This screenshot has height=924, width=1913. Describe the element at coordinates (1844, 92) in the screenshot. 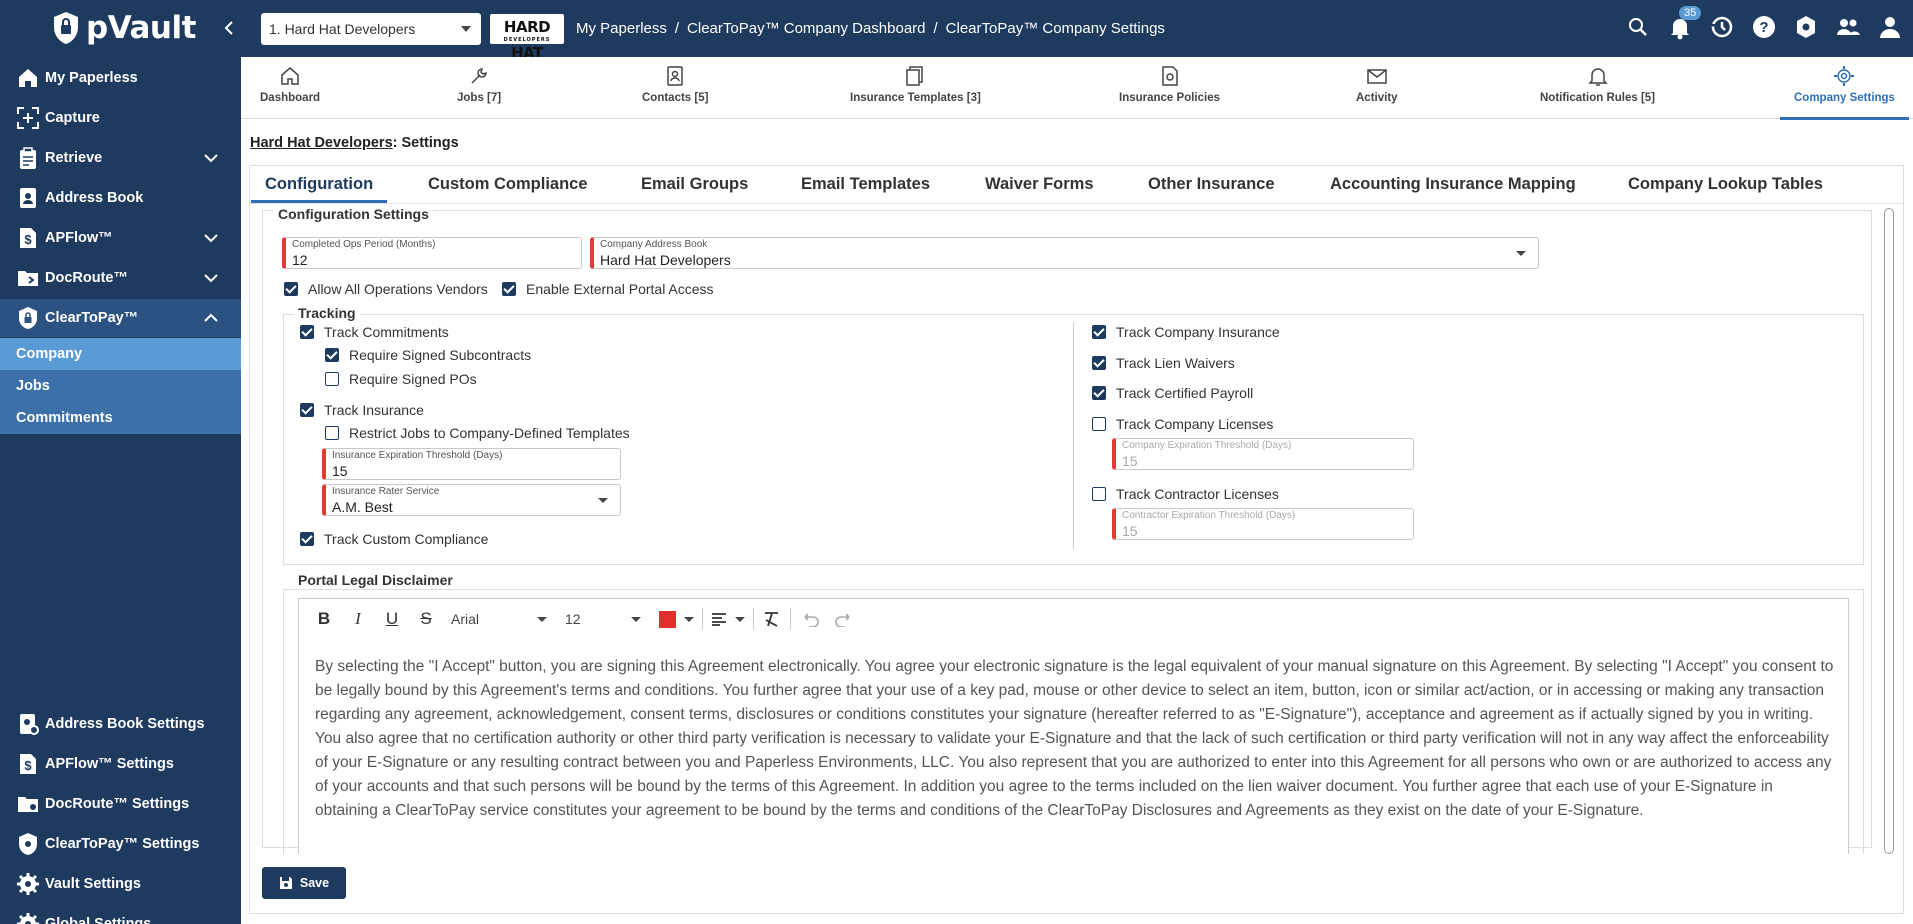

I see `tab-company-settings: Company Settings` at that location.